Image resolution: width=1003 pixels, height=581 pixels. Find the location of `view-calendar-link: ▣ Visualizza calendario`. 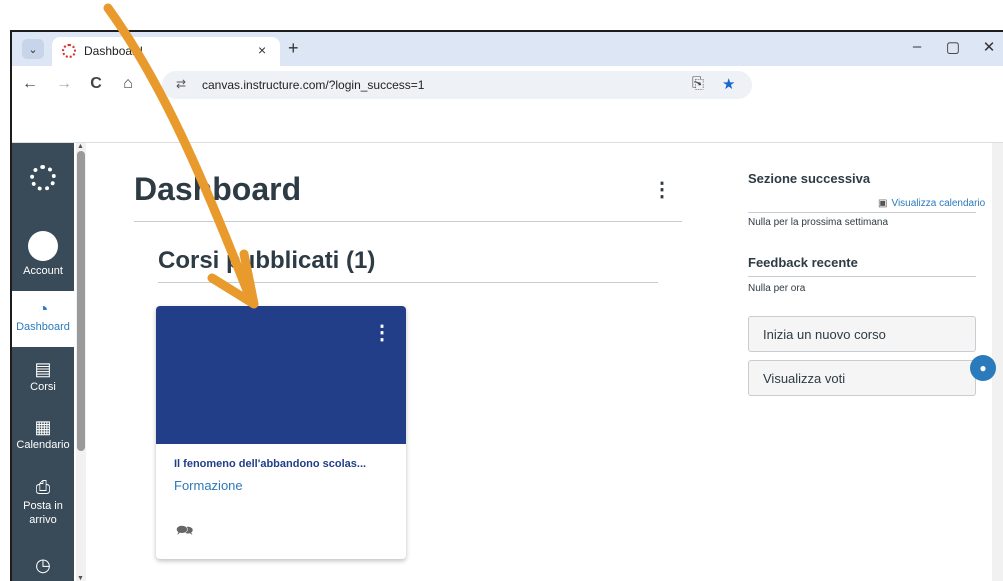

view-calendar-link: ▣ Visualizza calendario is located at coordinates (931, 203).